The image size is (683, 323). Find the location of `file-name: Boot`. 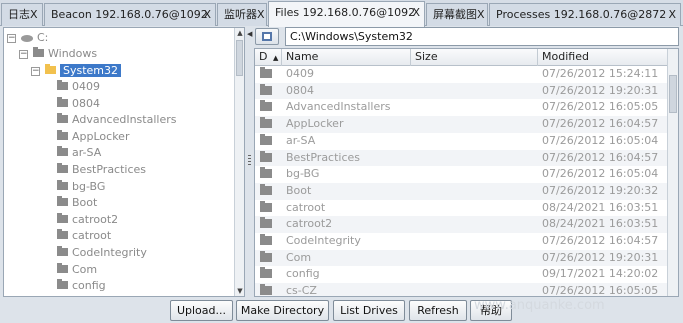

file-name: Boot is located at coordinates (299, 190).